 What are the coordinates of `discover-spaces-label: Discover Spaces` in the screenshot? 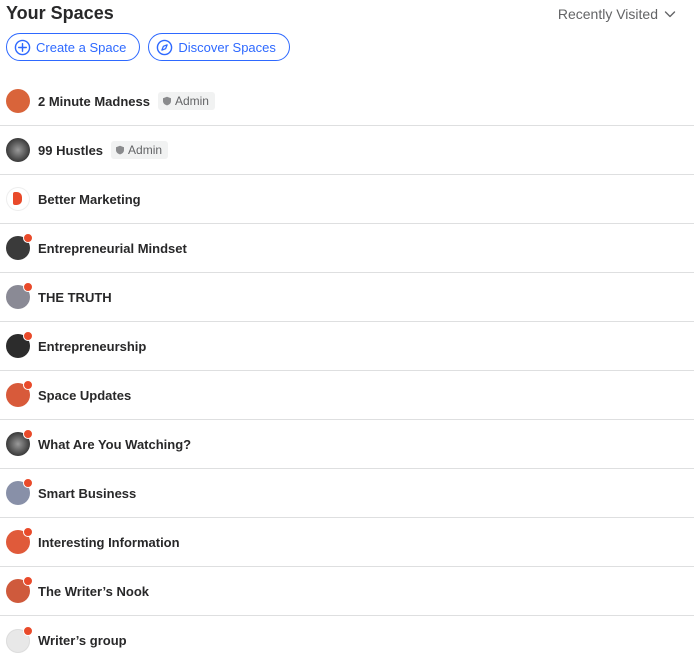 It's located at (227, 47).